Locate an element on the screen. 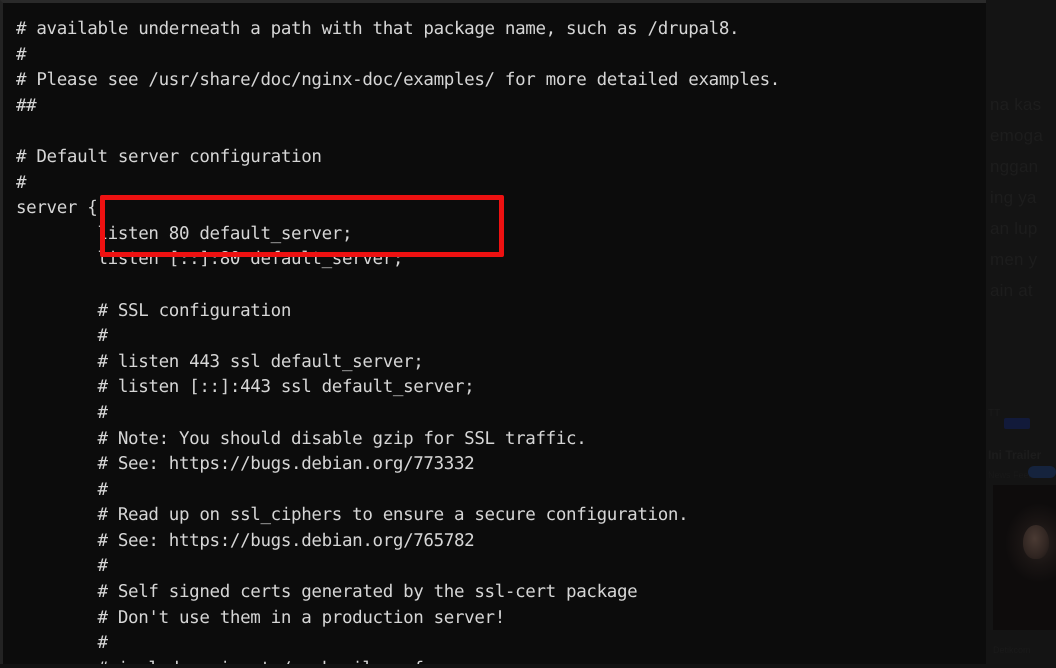 The image size is (1056, 668). code-line: # See: https://bugs.debian.org/773332 is located at coordinates (245, 464).